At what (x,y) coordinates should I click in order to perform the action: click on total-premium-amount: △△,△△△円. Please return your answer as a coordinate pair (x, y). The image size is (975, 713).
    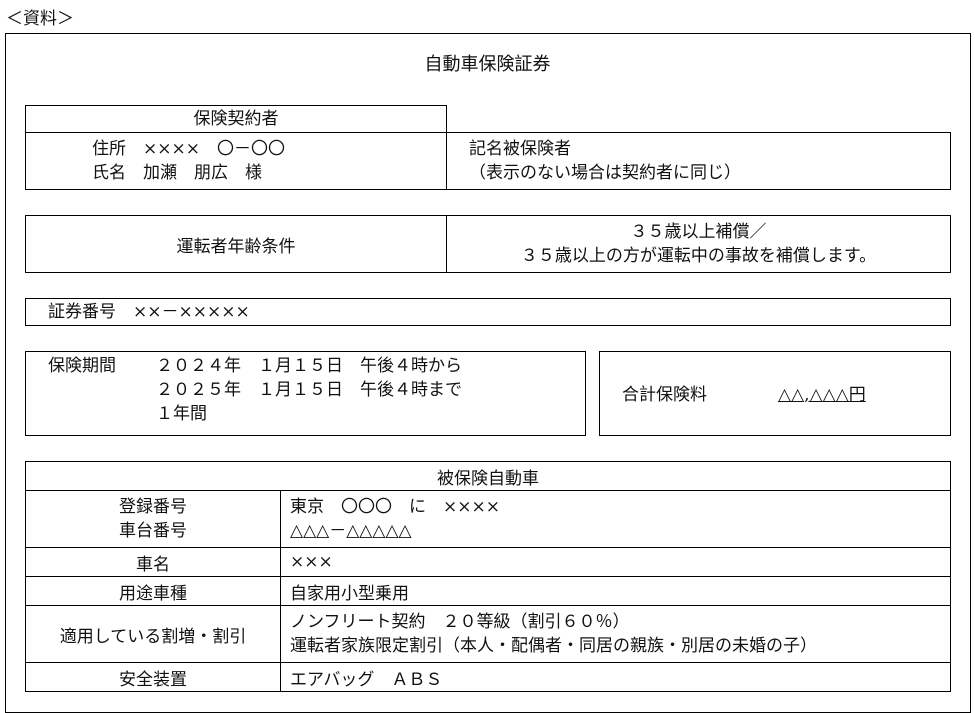
    Looking at the image, I should click on (822, 395).